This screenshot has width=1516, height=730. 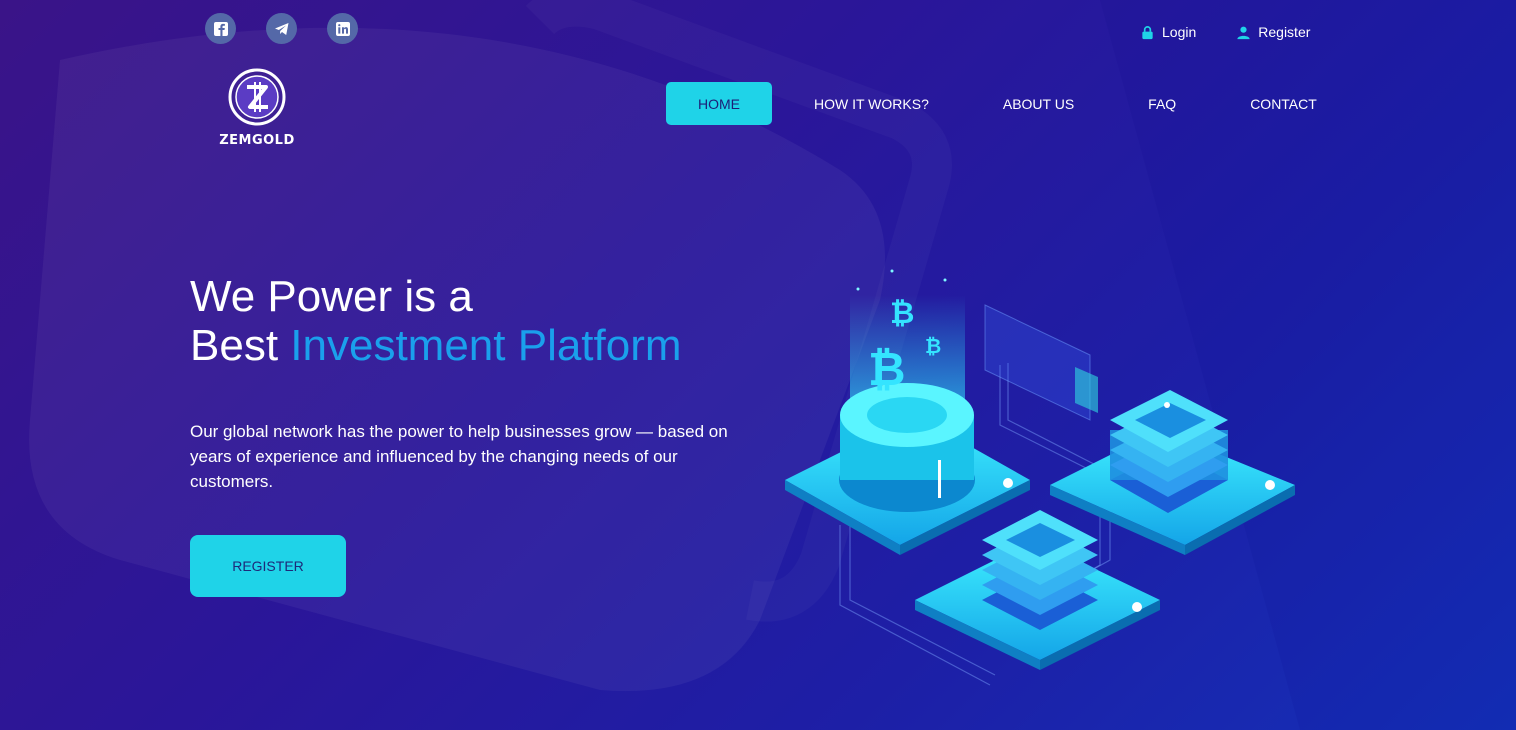 I want to click on login-link: Login, so click(x=1168, y=32).